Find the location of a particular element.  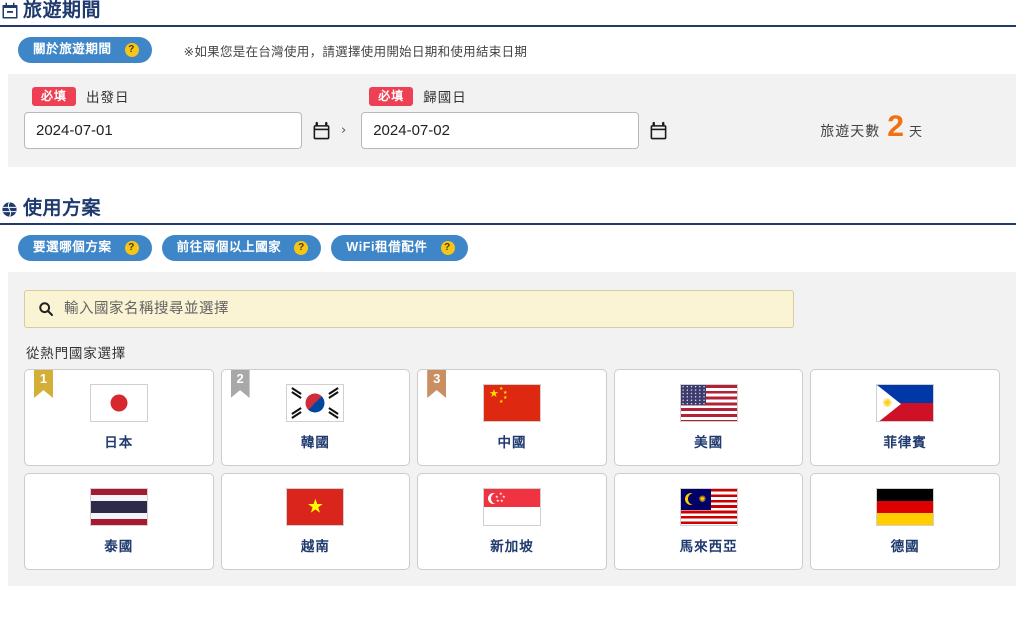

departure-date-group: 必填 出發日 › is located at coordinates (185, 117).